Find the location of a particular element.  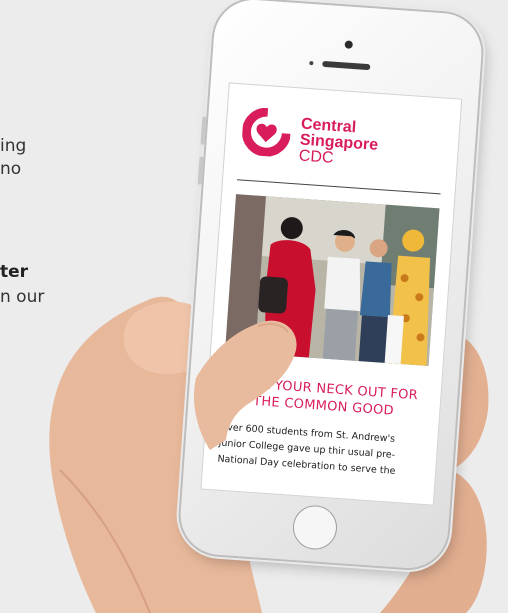

header-divider is located at coordinates (339, 187).